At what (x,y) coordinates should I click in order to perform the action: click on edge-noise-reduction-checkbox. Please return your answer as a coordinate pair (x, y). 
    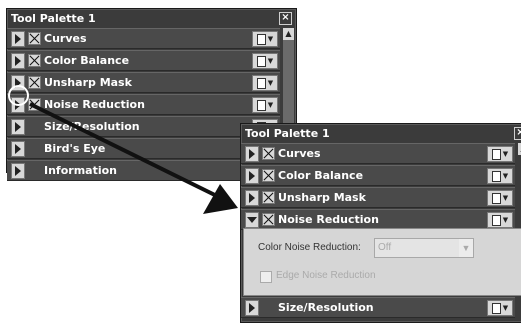
    Looking at the image, I should click on (266, 277).